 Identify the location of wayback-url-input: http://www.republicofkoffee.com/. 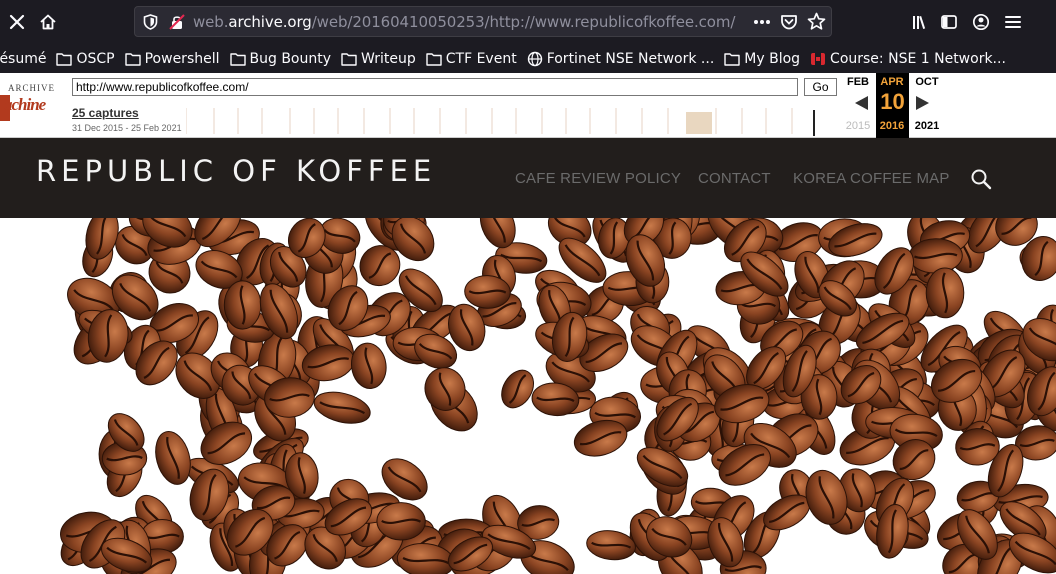
(435, 87).